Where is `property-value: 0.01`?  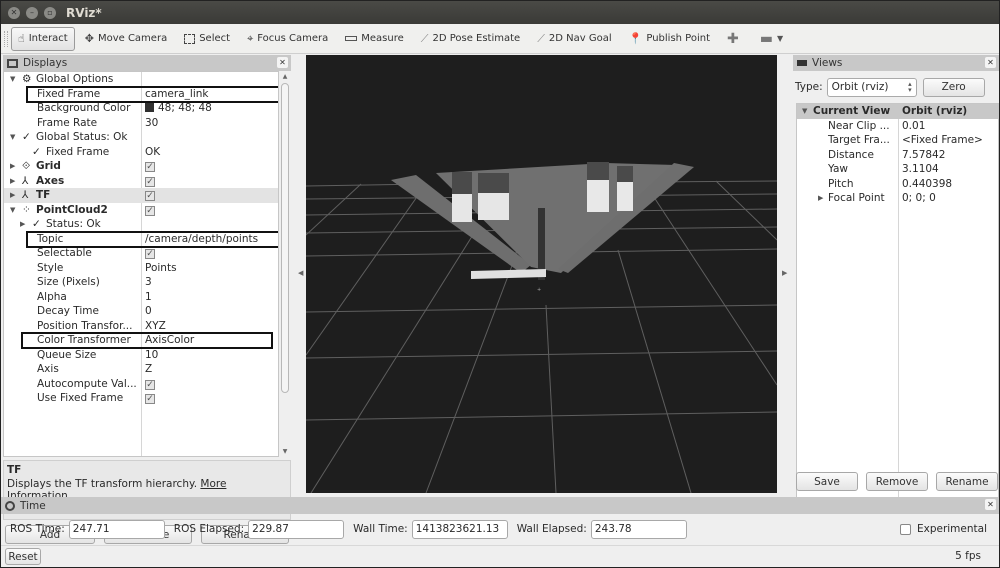
property-value: 0.01 is located at coordinates (913, 126).